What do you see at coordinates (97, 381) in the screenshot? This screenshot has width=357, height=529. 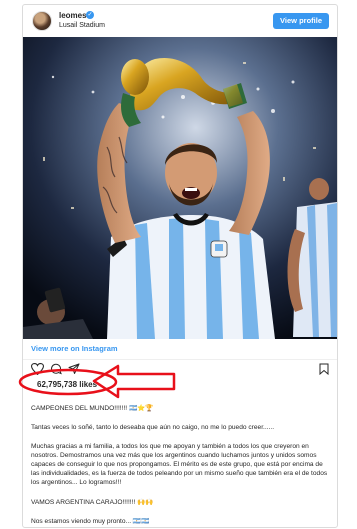 I see `red-arrow-annotation` at bounding box center [97, 381].